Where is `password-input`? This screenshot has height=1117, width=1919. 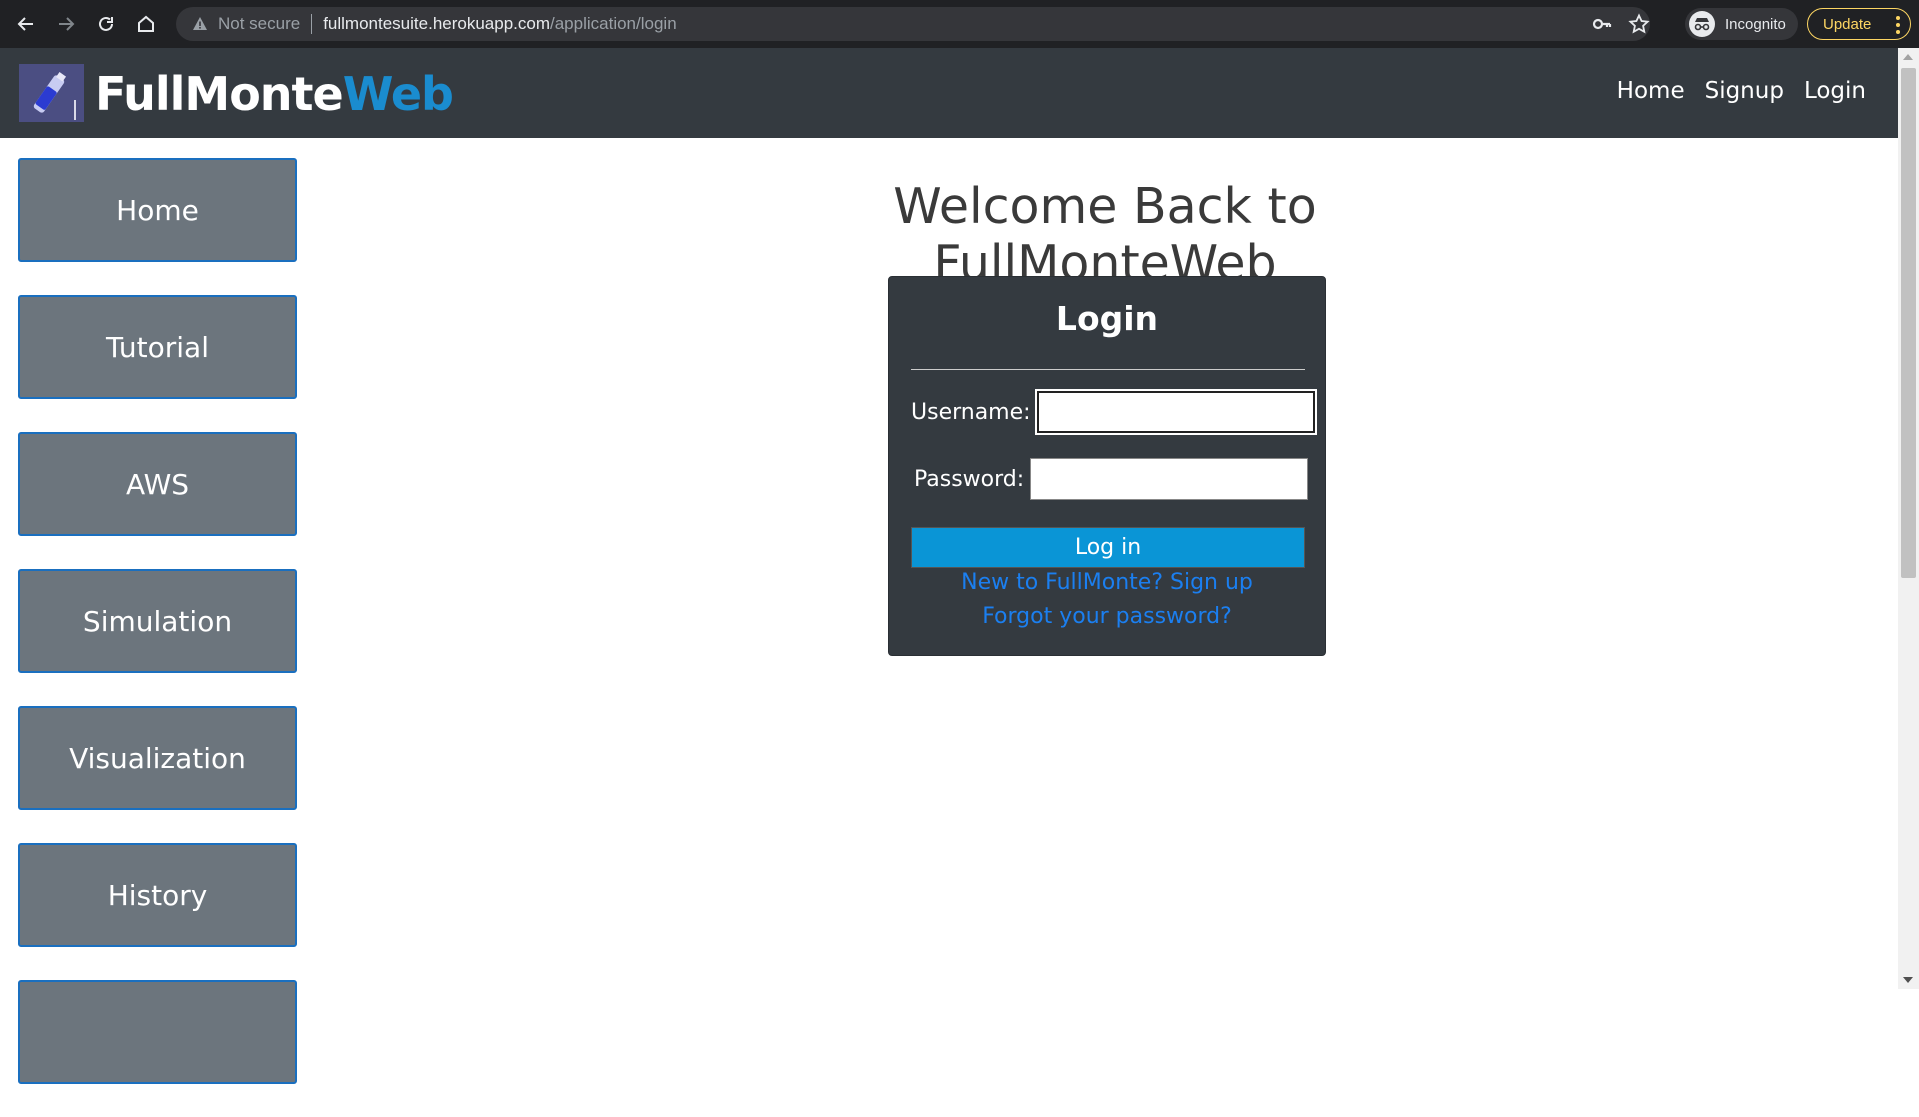
password-input is located at coordinates (1169, 479).